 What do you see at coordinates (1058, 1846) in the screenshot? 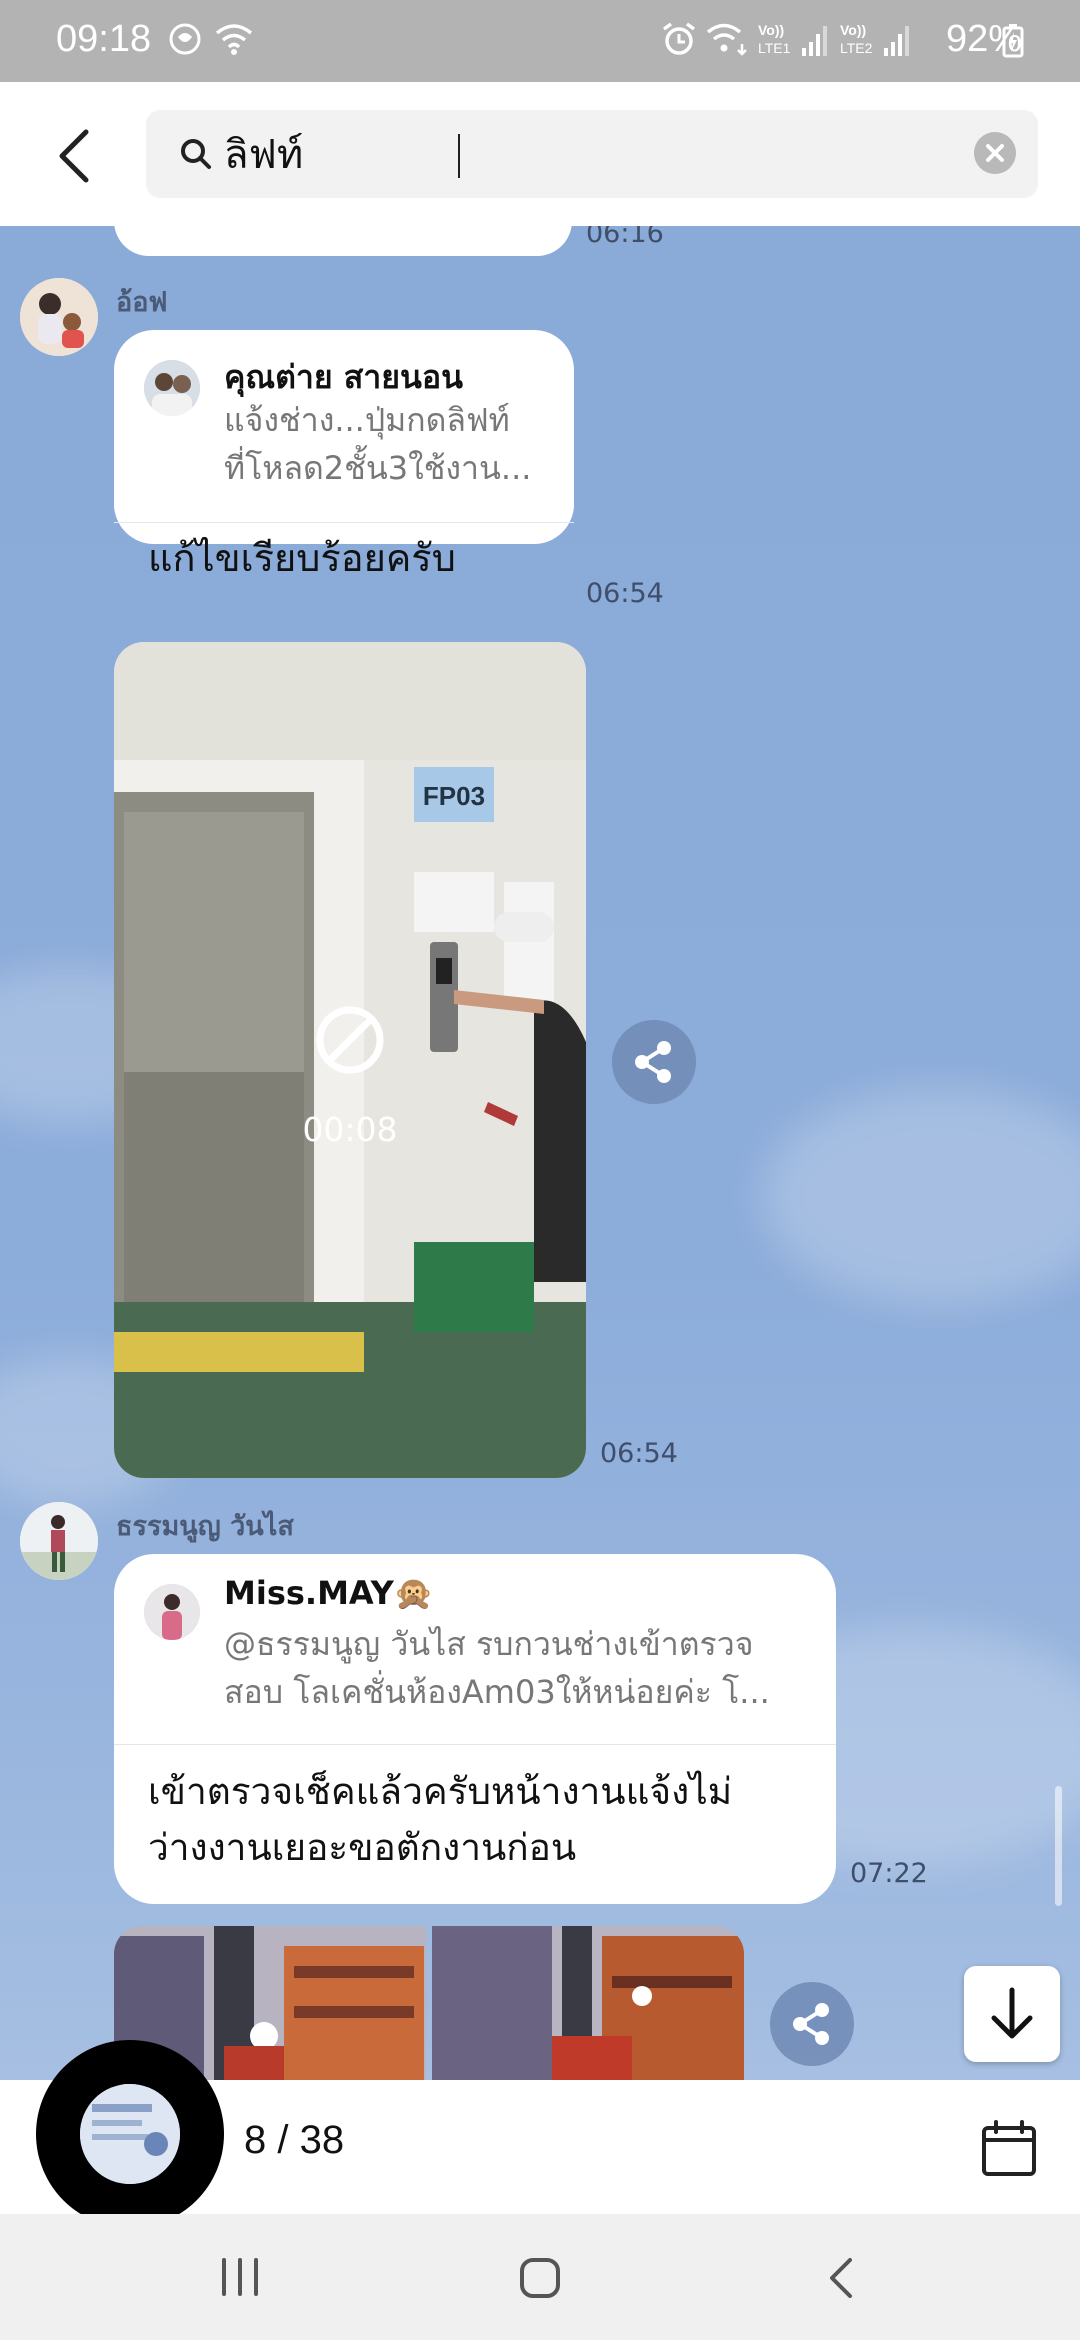
I see `scrollbar-indicator` at bounding box center [1058, 1846].